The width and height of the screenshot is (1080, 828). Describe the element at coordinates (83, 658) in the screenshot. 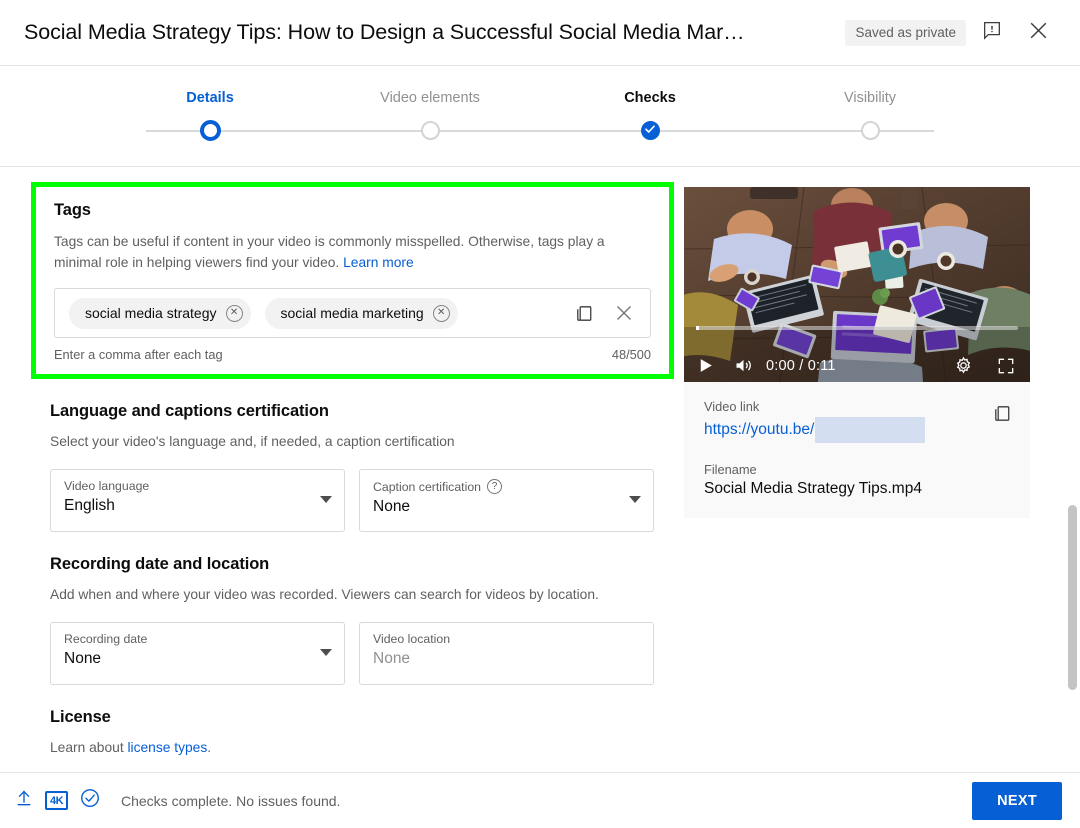

I see `recording-date-value: None` at that location.